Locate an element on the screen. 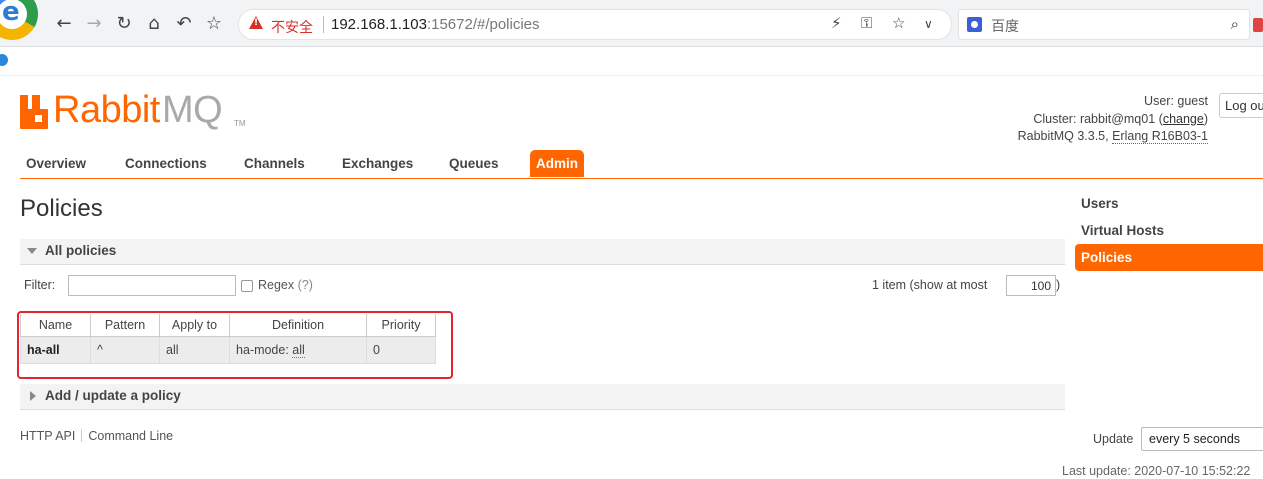  extension-icon is located at coordinates (1258, 25).